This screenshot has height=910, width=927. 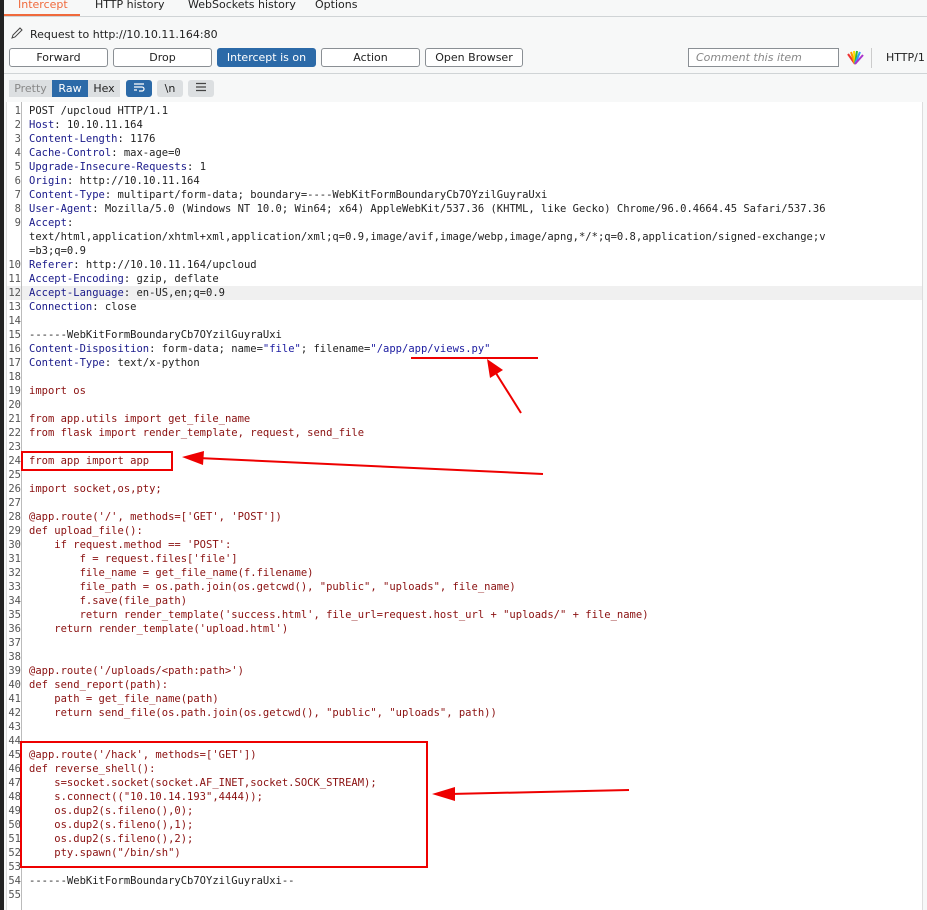 I want to click on line-number: 46, so click(x=14, y=769).